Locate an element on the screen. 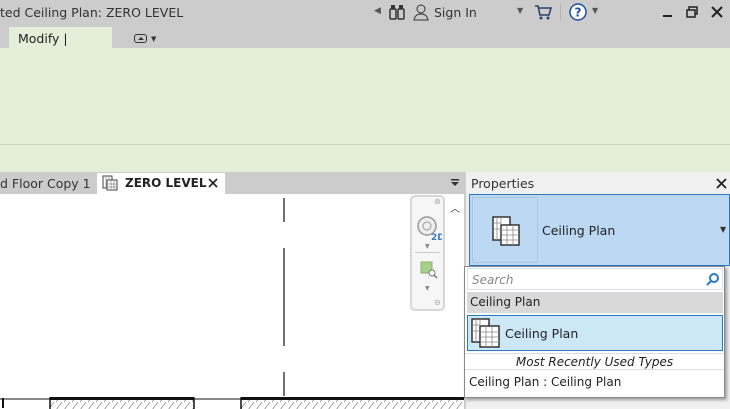  search-placeholder: Search is located at coordinates (493, 280).